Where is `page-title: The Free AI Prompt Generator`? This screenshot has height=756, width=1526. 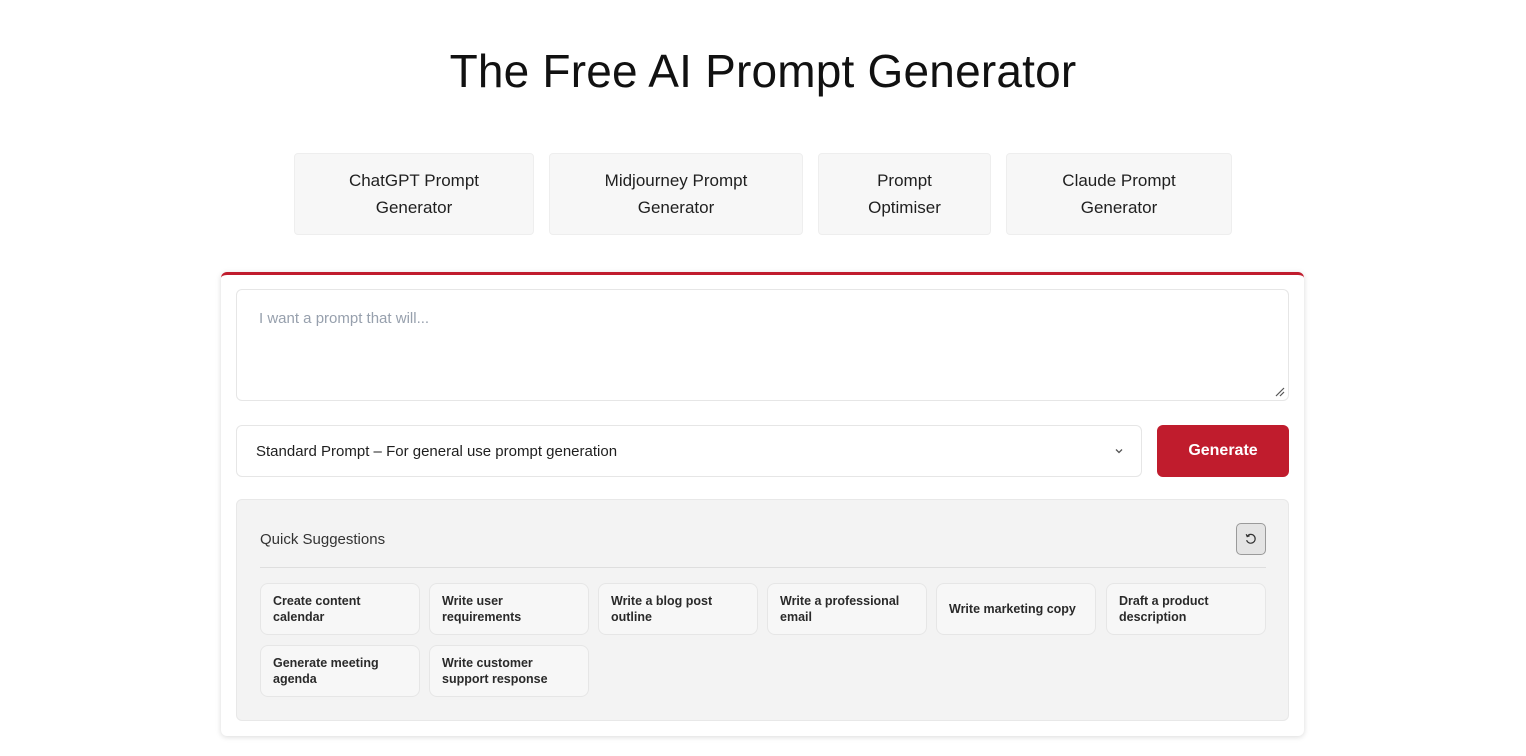 page-title: The Free AI Prompt Generator is located at coordinates (763, 71).